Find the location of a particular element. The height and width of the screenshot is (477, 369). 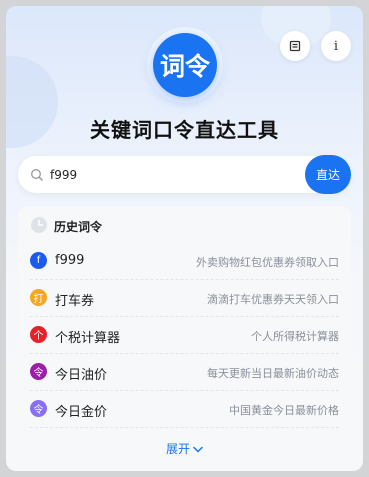

row-divider is located at coordinates (184, 427).